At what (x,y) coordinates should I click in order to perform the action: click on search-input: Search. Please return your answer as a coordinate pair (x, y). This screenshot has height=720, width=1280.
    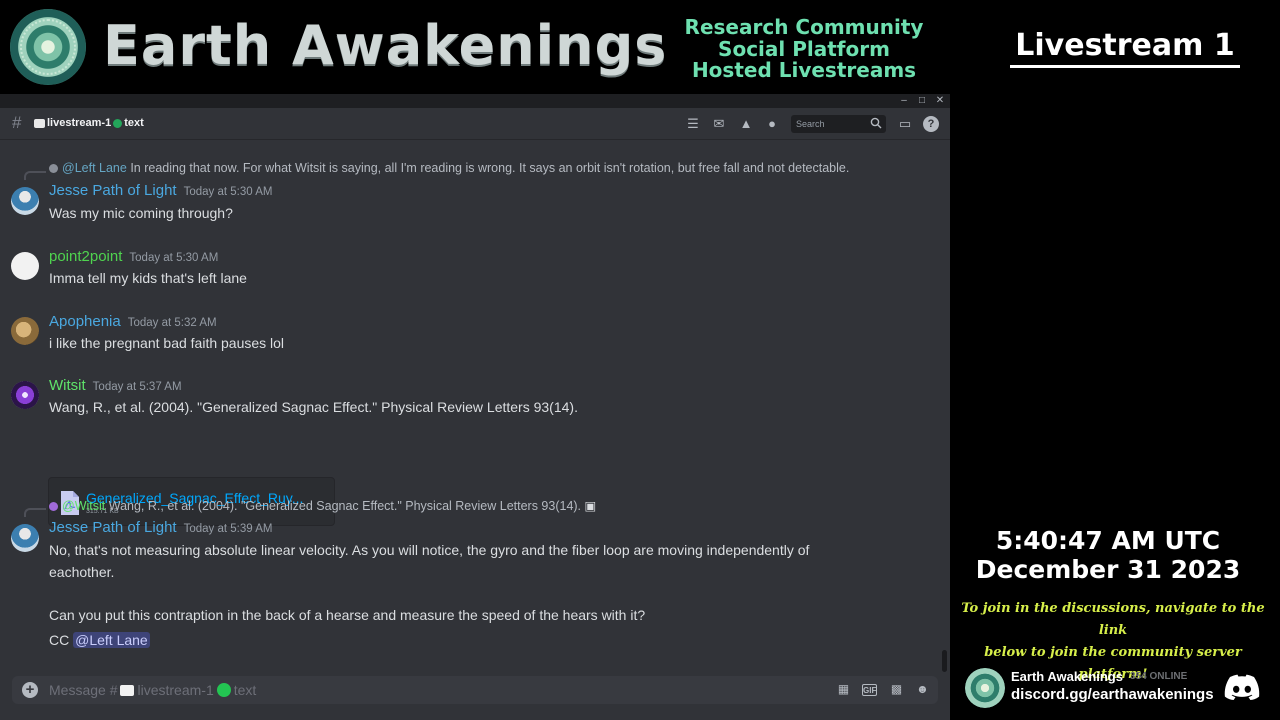
    Looking at the image, I should click on (838, 124).